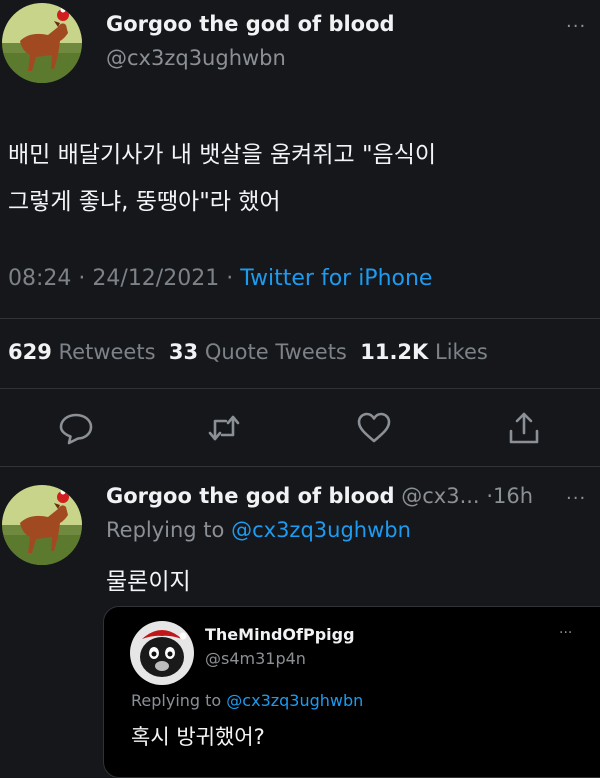 This screenshot has width=600, height=778. Describe the element at coordinates (39, 278) in the screenshot. I see `tweet-time: 08:24` at that location.